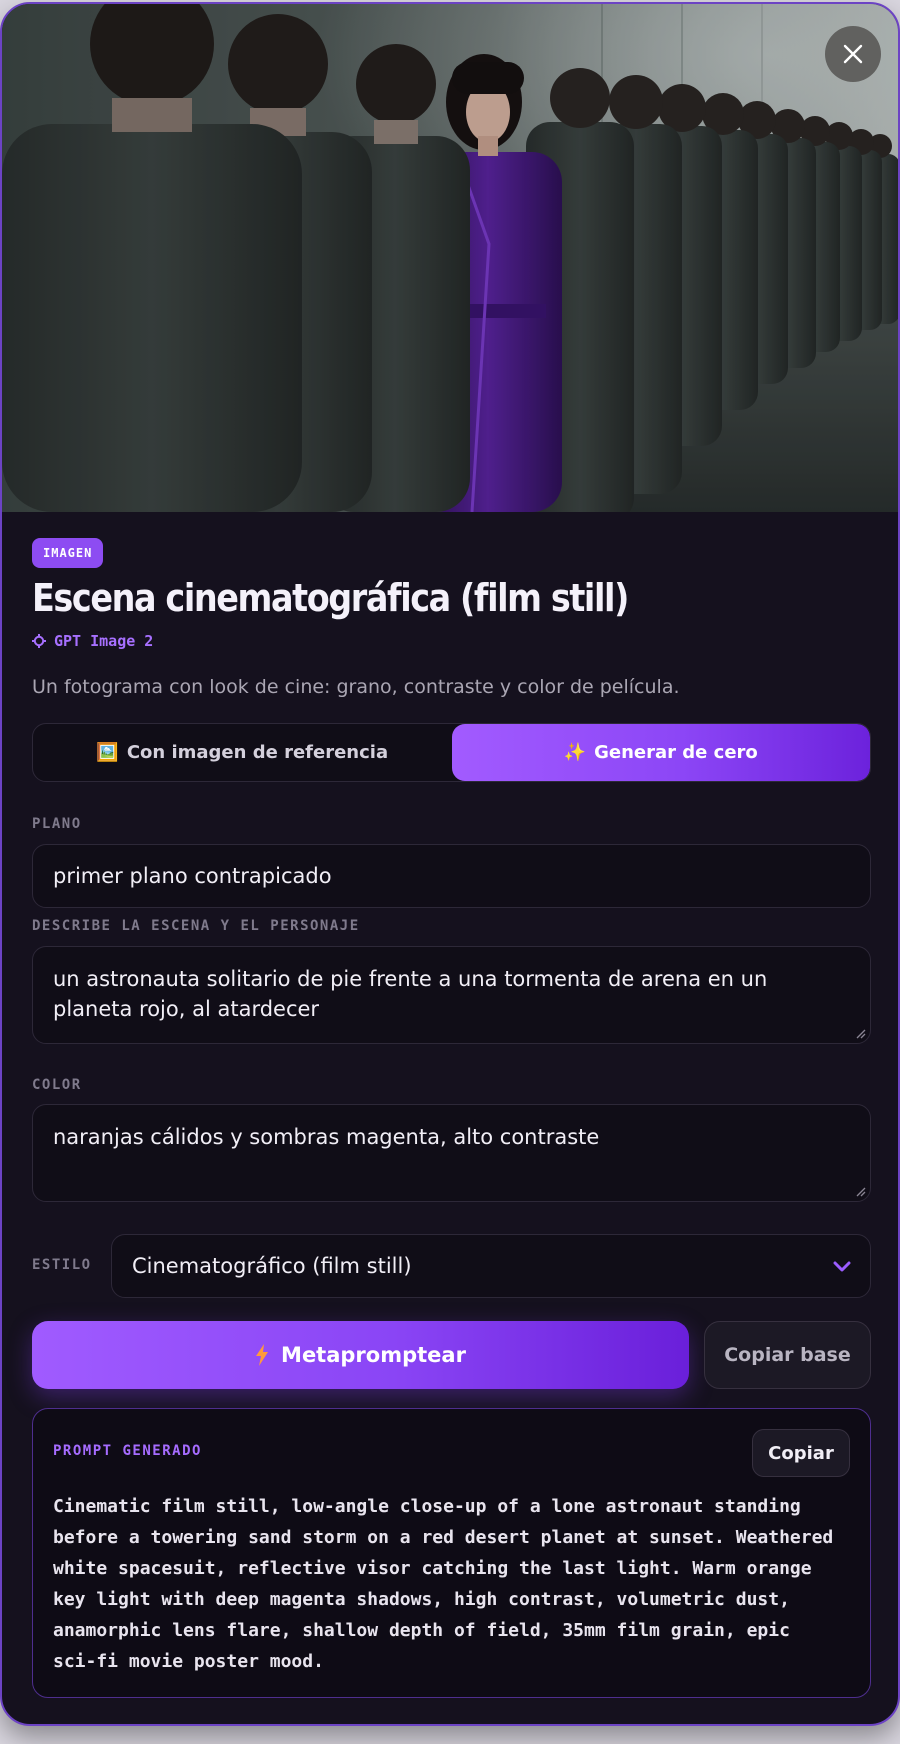 The height and width of the screenshot is (1744, 900). What do you see at coordinates (39, 641) in the screenshot?
I see `gear-icon` at bounding box center [39, 641].